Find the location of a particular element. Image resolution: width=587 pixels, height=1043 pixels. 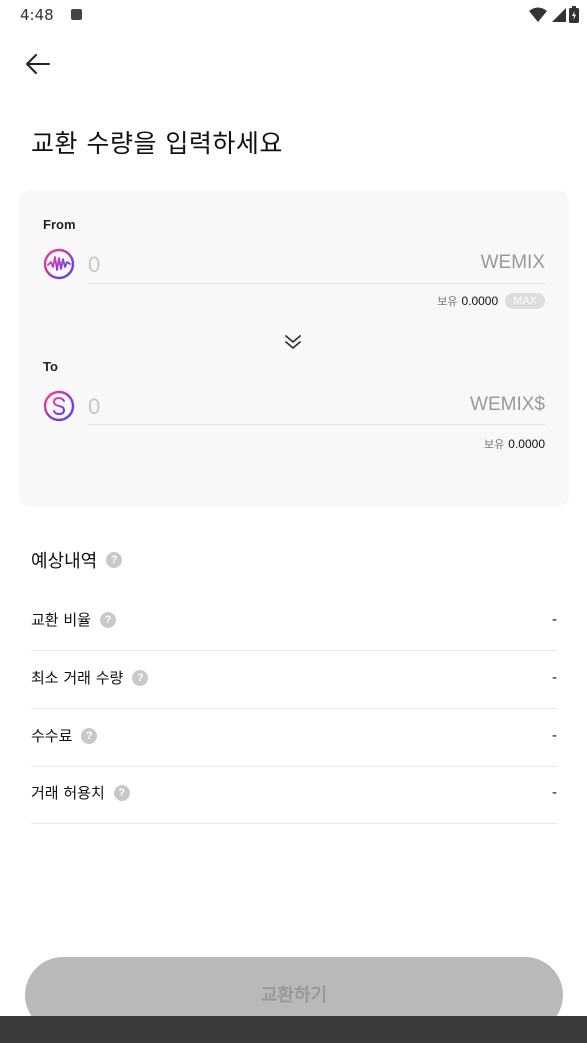

max-button: MAX is located at coordinates (525, 301).